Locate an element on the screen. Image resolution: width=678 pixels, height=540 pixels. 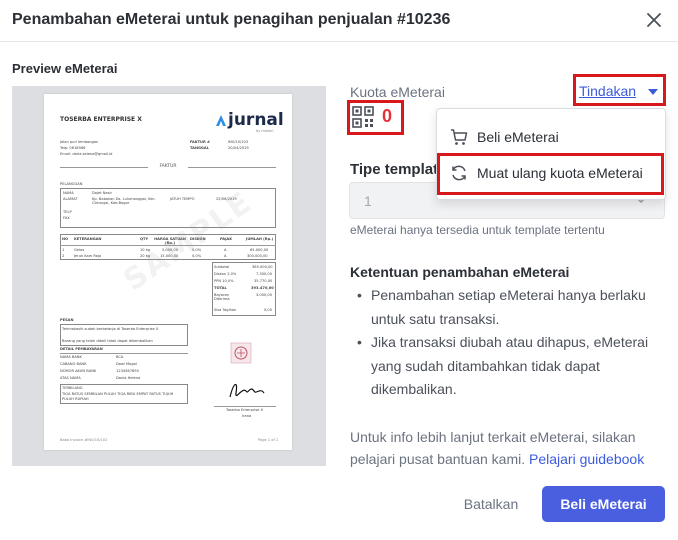
stamp-icon is located at coordinates (241, 353).